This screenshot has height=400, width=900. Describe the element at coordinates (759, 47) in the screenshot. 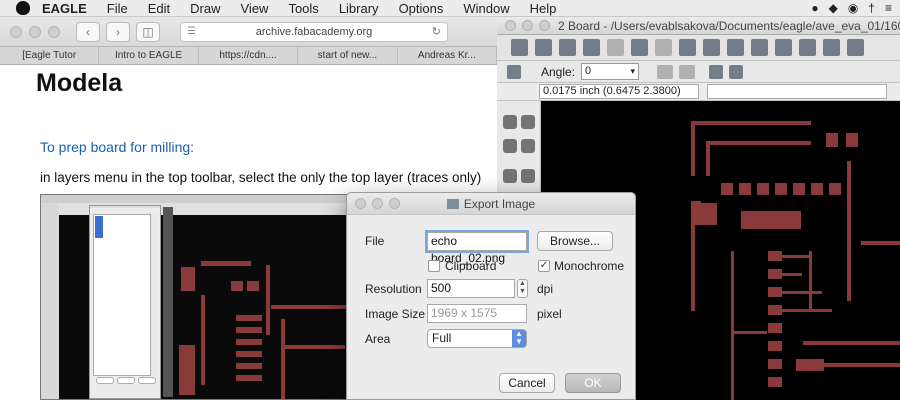

I see `zoom-out-icon` at that location.